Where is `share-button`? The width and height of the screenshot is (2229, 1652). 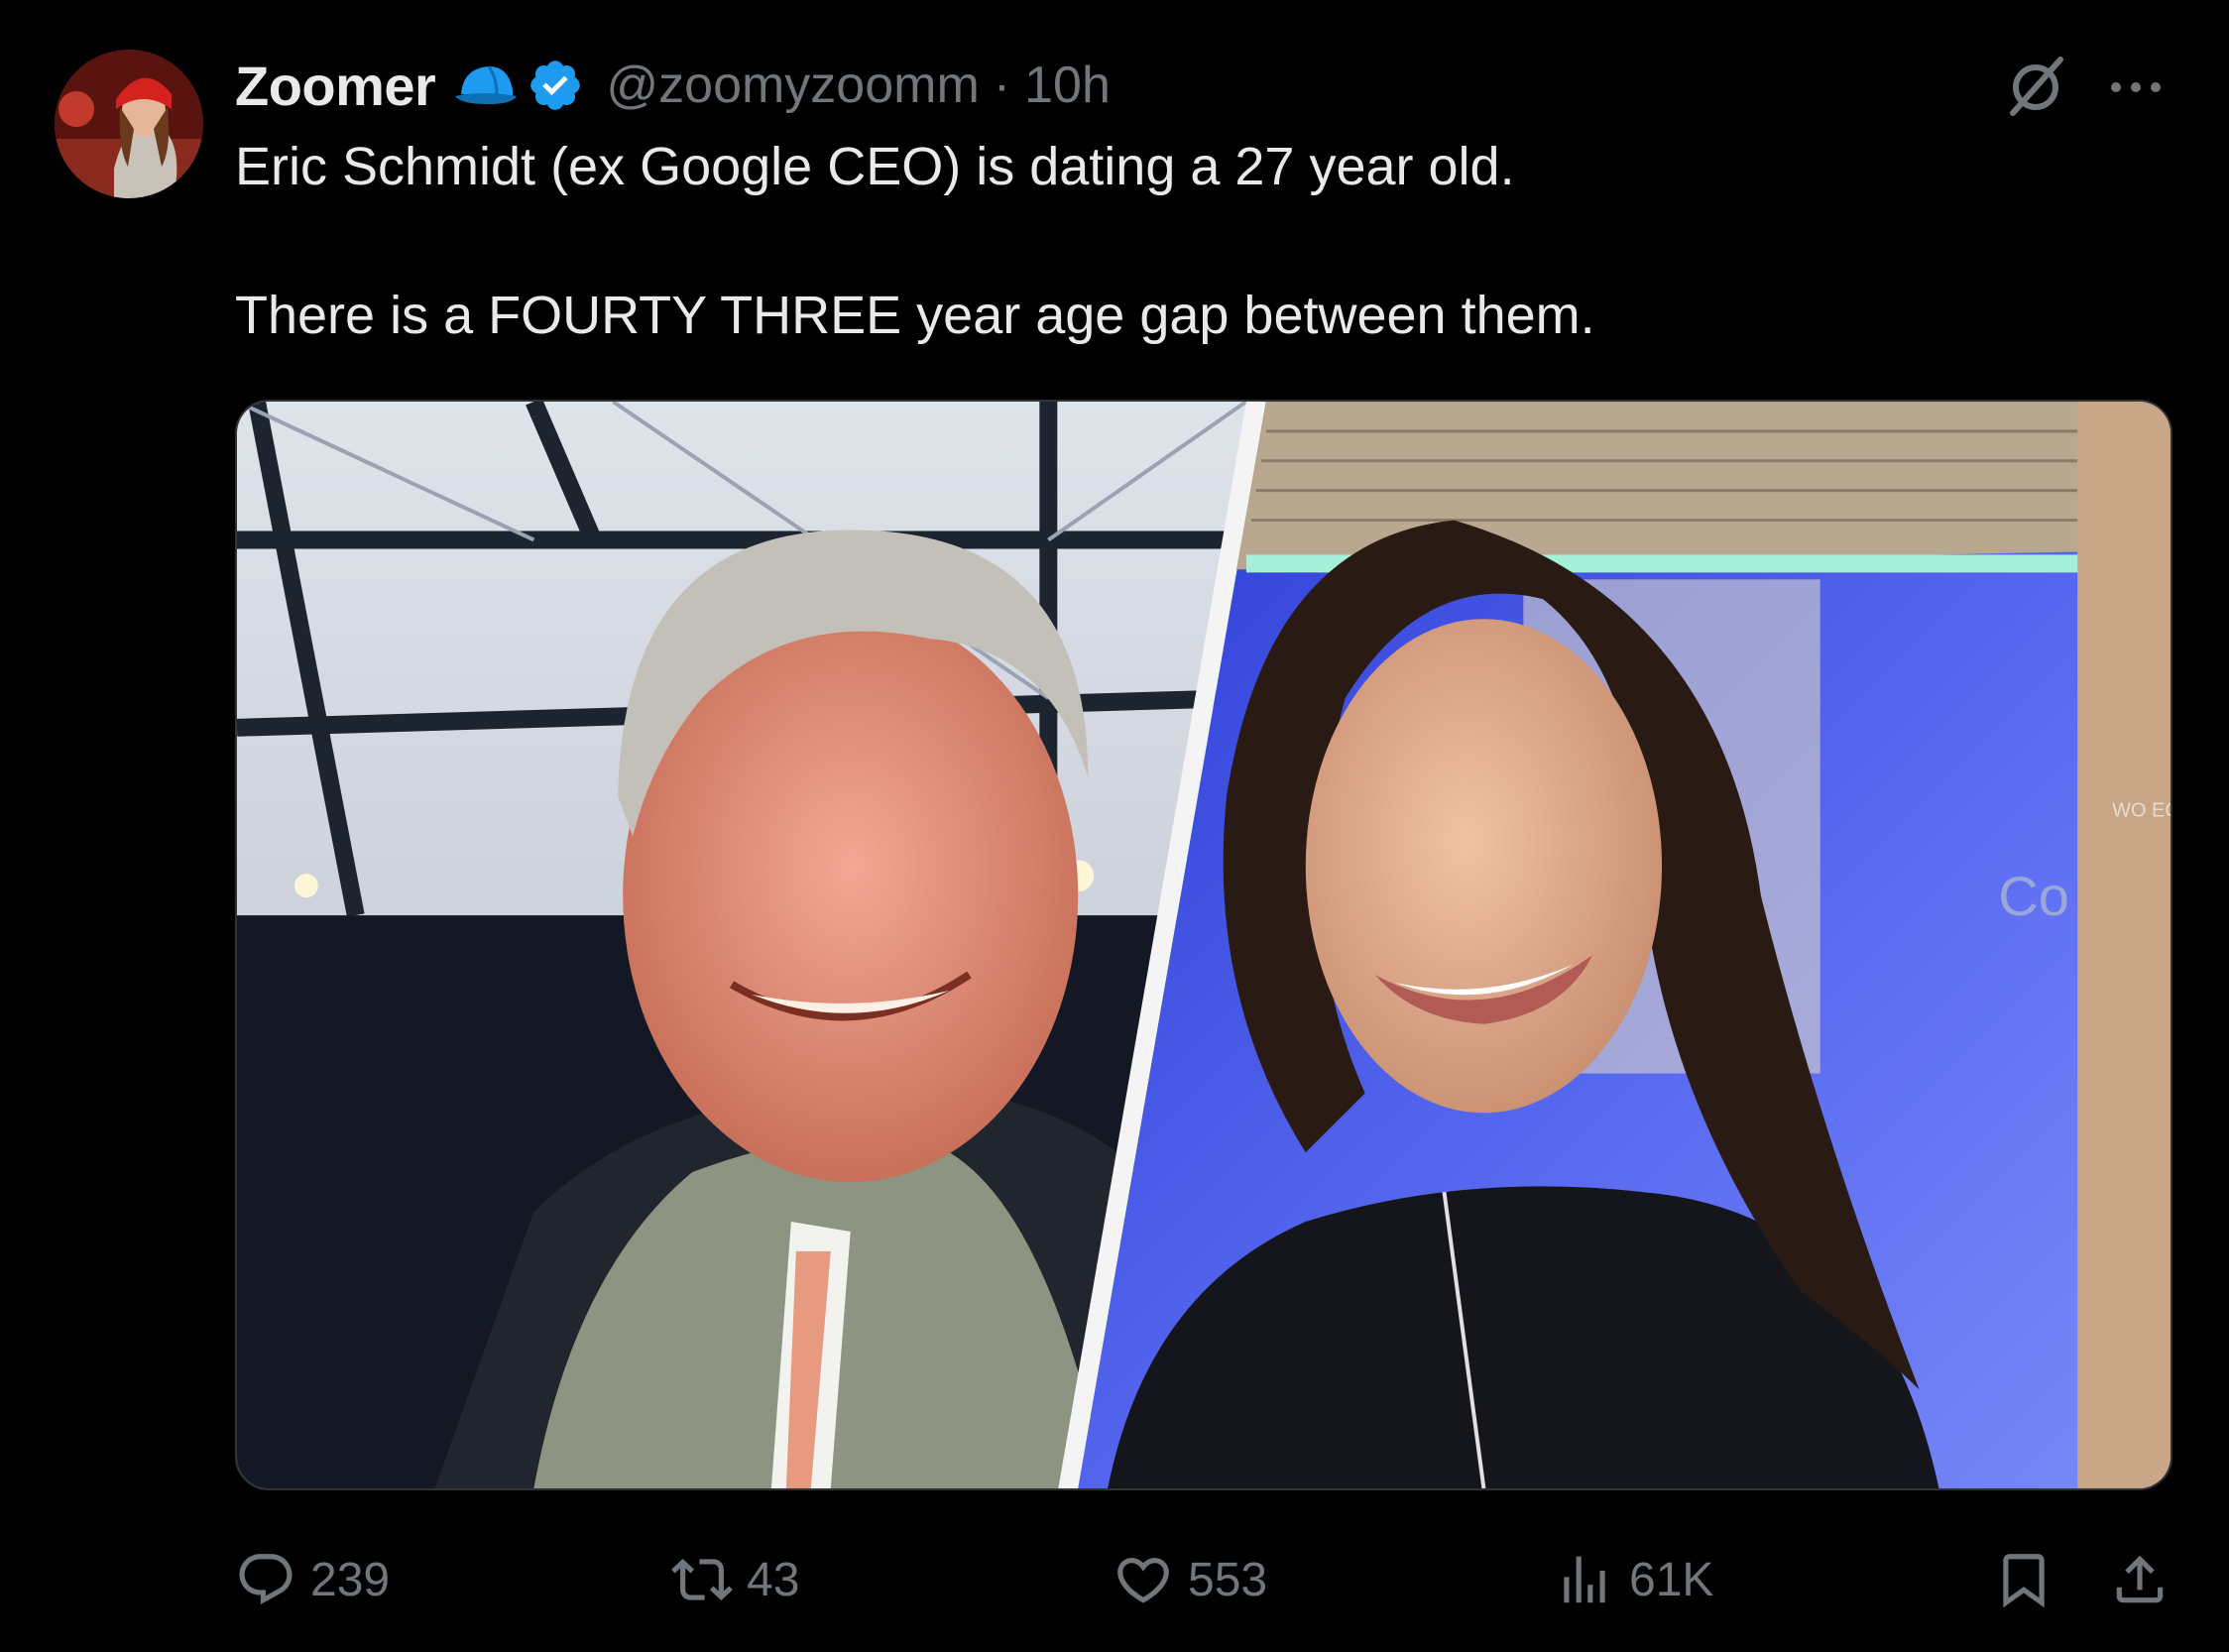
share-button is located at coordinates (2140, 1579).